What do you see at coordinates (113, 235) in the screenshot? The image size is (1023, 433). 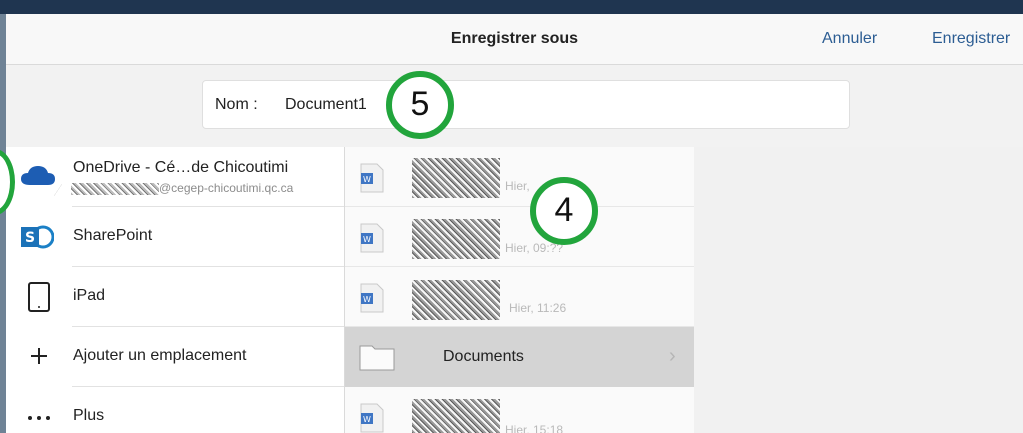 I see `location-label: SharePoint` at bounding box center [113, 235].